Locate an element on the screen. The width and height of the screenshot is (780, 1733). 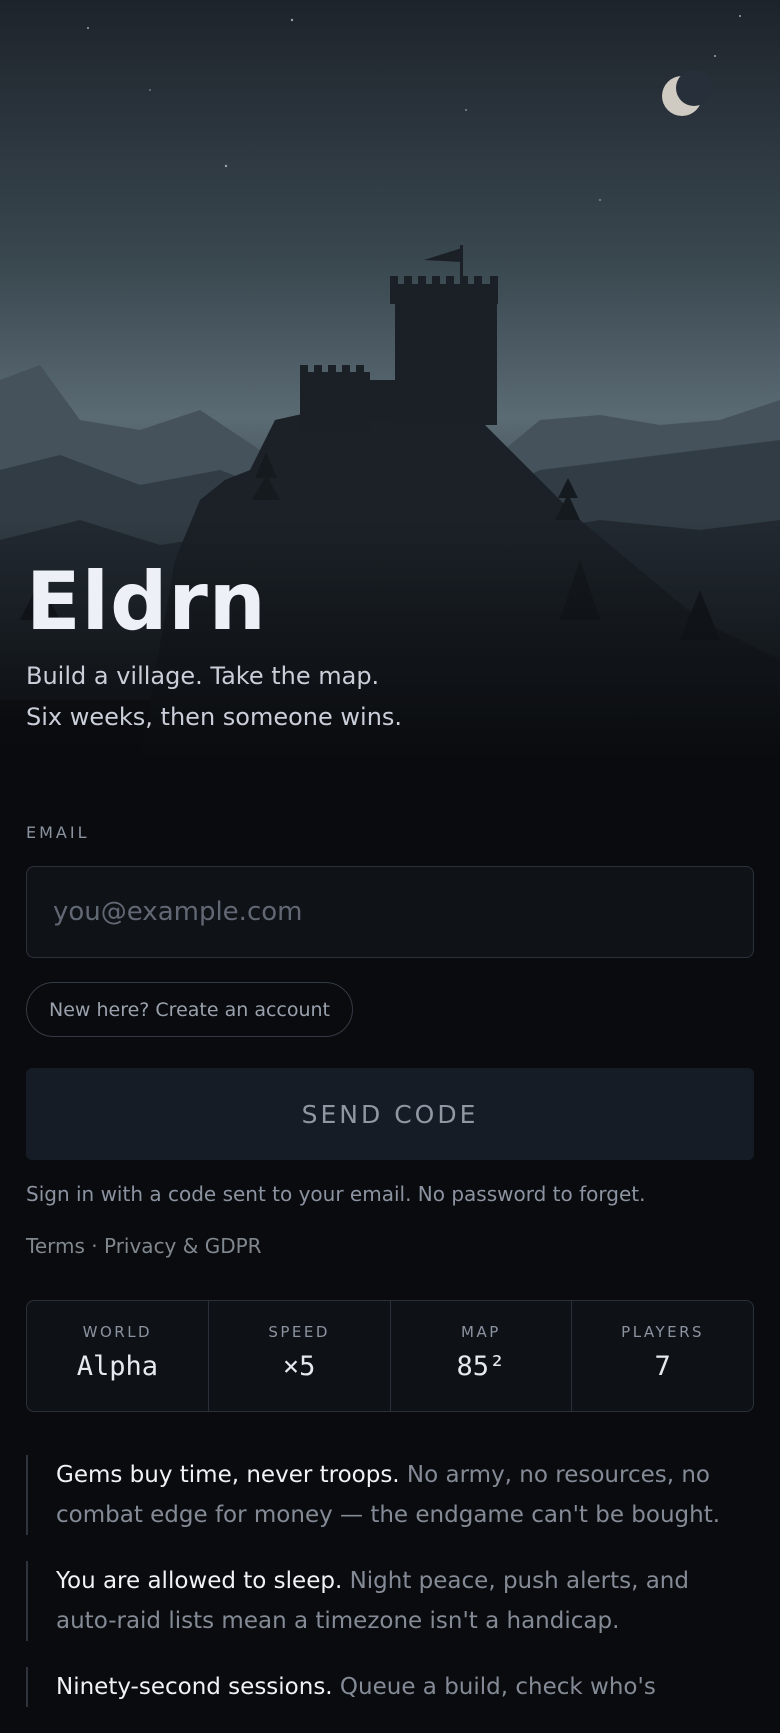
app-title: Eldrn is located at coordinates (146, 601).